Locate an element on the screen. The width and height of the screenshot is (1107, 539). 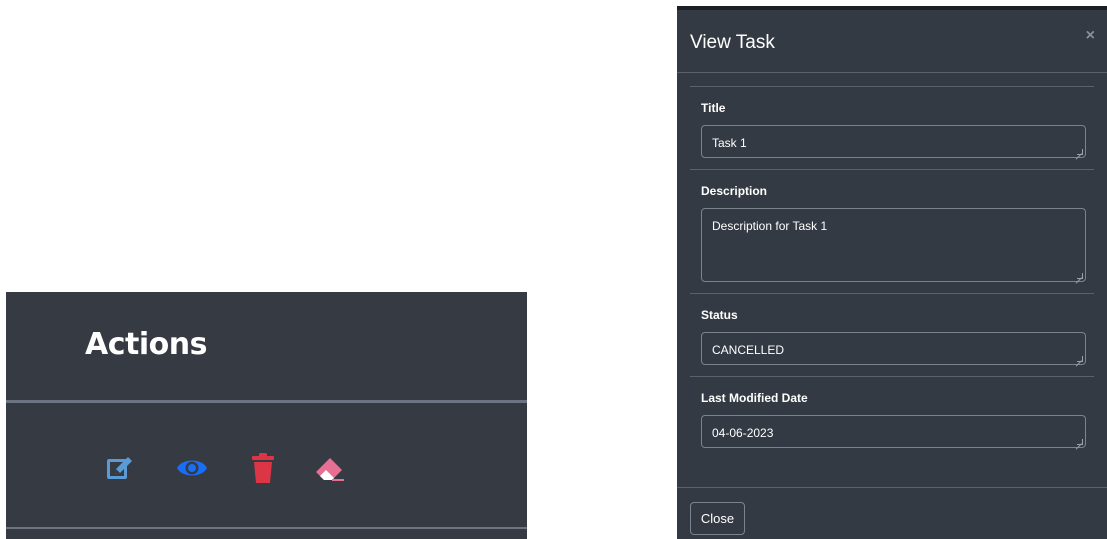
status-field-group: Status CANCELLED is located at coordinates (892, 334).